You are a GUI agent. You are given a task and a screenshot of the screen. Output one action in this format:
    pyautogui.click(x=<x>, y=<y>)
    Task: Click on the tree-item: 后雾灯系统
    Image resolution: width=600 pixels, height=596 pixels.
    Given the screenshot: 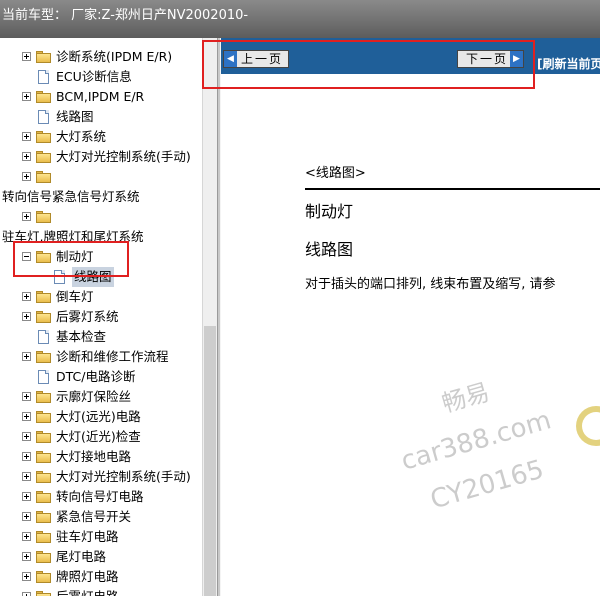 What is the action you would take?
    pyautogui.click(x=101, y=317)
    